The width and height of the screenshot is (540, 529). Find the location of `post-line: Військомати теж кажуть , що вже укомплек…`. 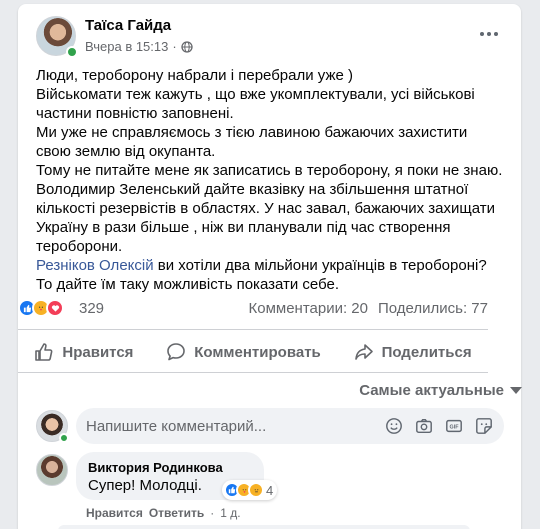

post-line: Військомати теж кажуть , що вже укомплек… is located at coordinates (255, 94).